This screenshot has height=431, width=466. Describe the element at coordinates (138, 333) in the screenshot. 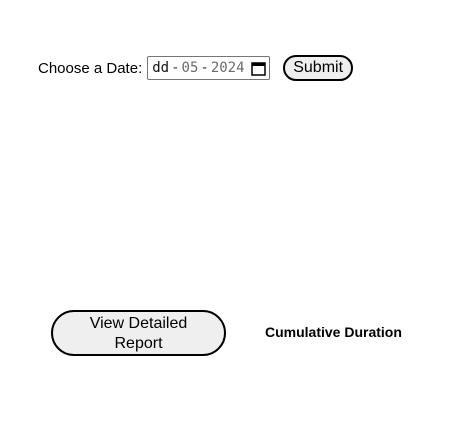

I see `view-detailed-report-button: View Detailed Report` at that location.